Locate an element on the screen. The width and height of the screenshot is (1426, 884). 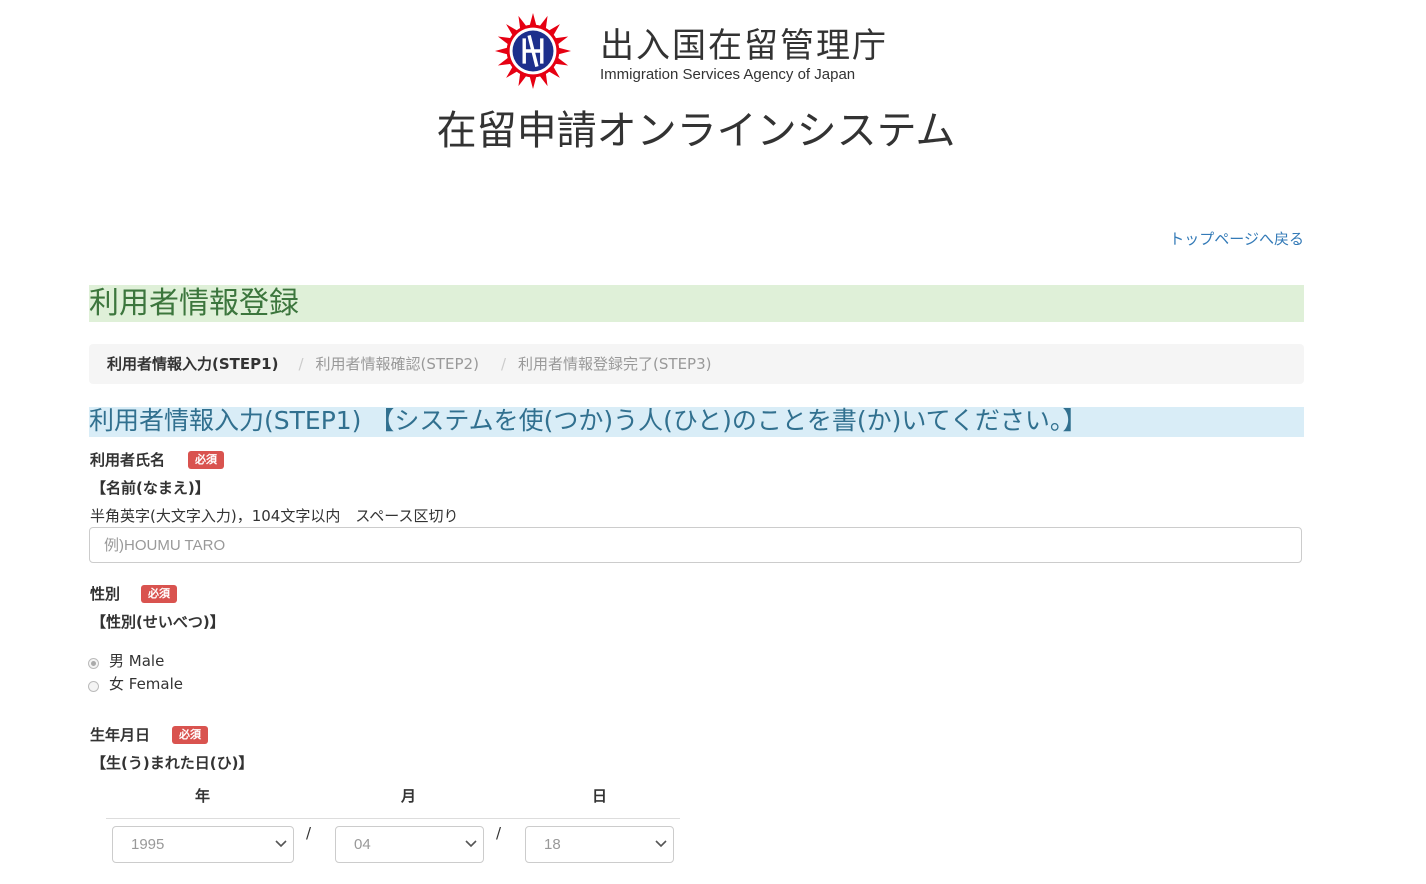
month-select-value: 04 is located at coordinates (362, 844).